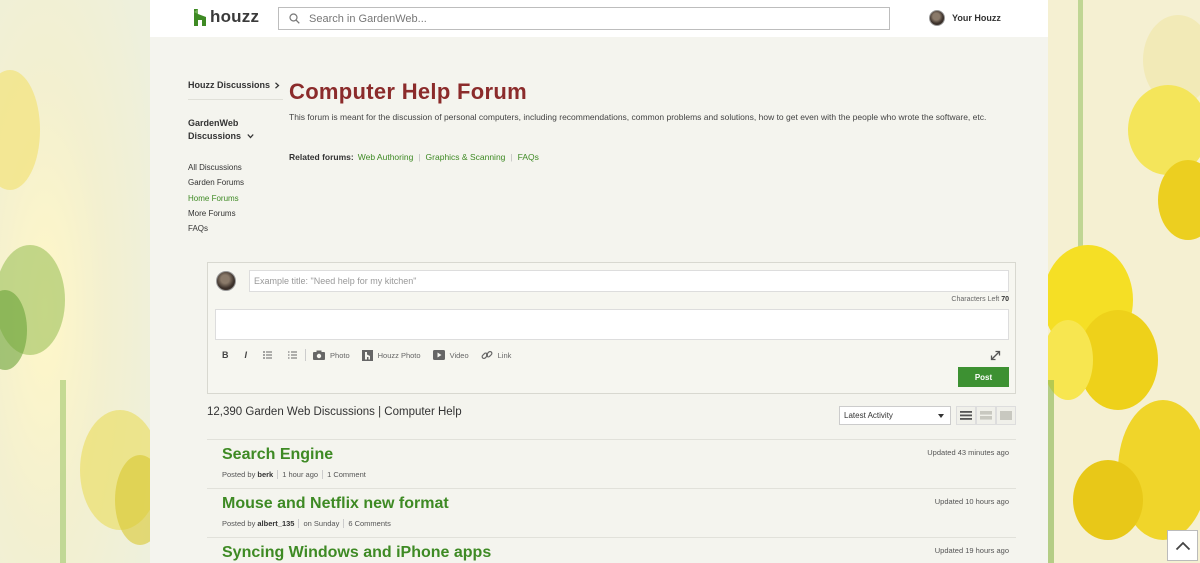 This screenshot has height=563, width=1200. What do you see at coordinates (941, 415) in the screenshot?
I see `dropdown-caret-icon` at bounding box center [941, 415].